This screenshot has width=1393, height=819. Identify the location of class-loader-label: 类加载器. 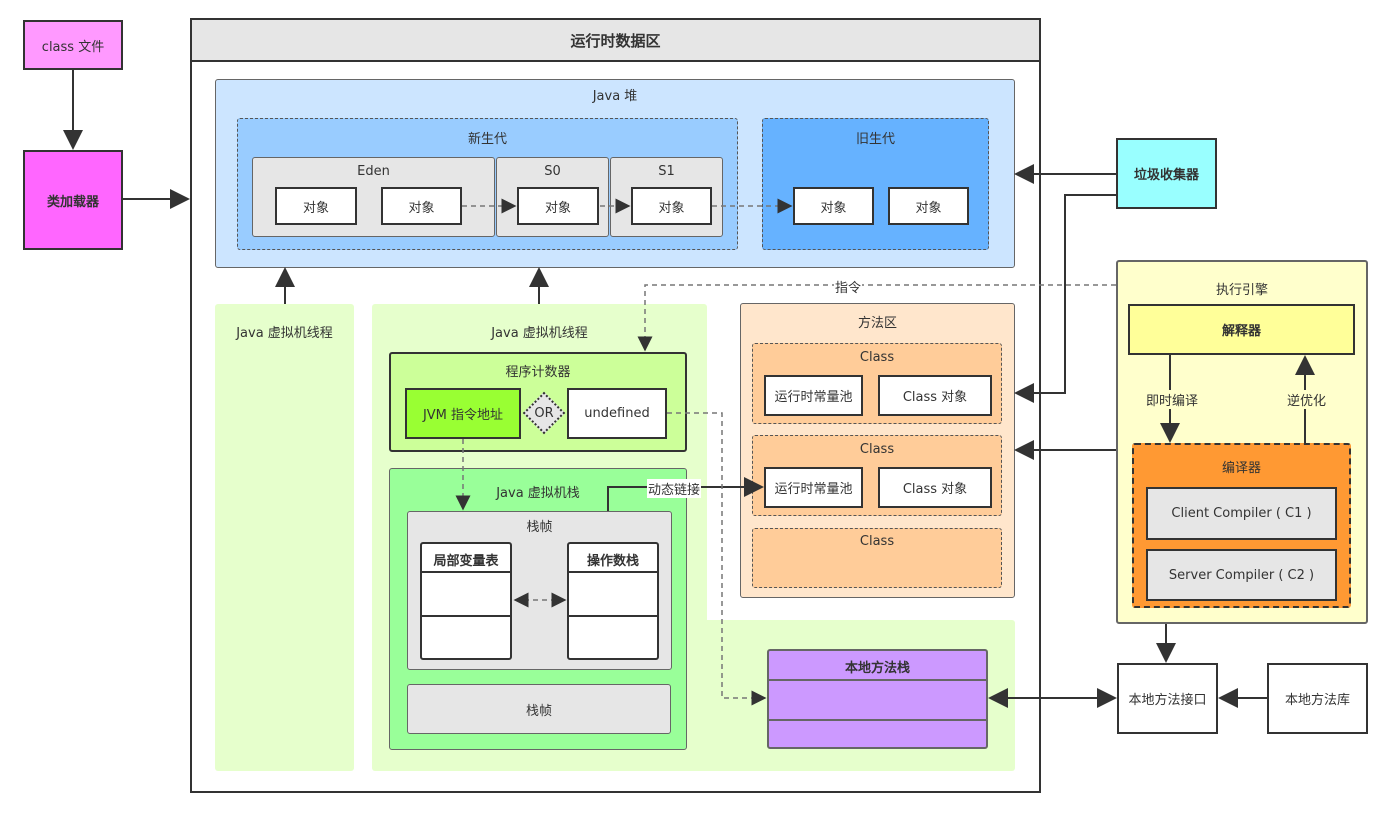
(72, 202).